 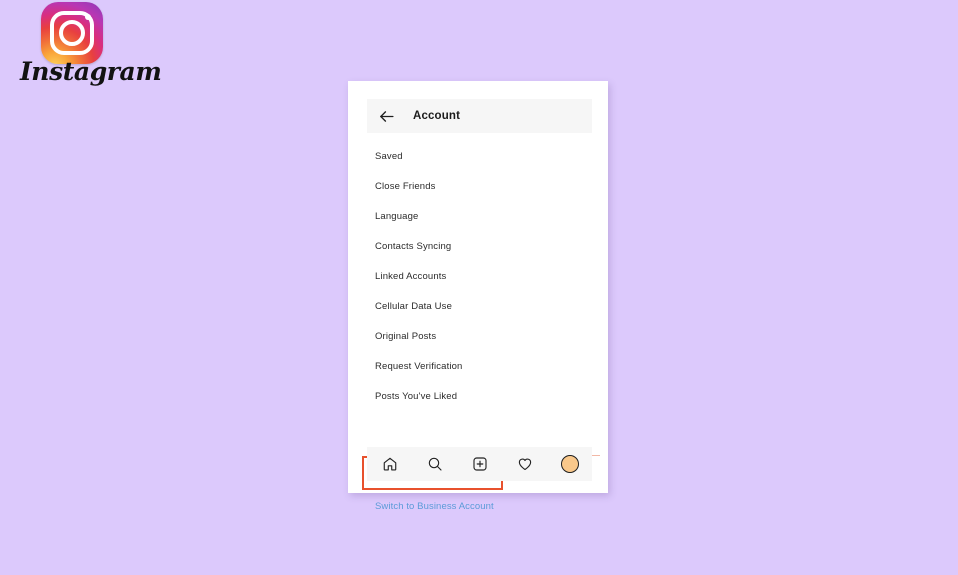 I want to click on search-icon, so click(x=435, y=464).